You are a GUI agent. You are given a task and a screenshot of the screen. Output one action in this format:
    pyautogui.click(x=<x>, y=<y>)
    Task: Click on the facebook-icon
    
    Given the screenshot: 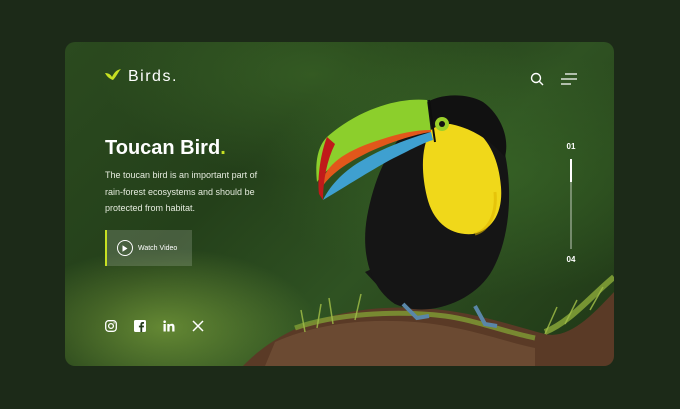 What is the action you would take?
    pyautogui.click(x=140, y=326)
    